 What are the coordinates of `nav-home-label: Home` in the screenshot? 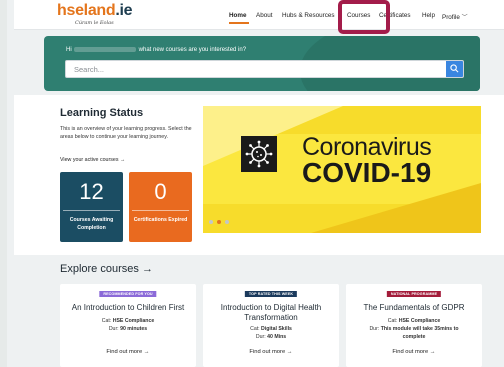 It's located at (238, 15).